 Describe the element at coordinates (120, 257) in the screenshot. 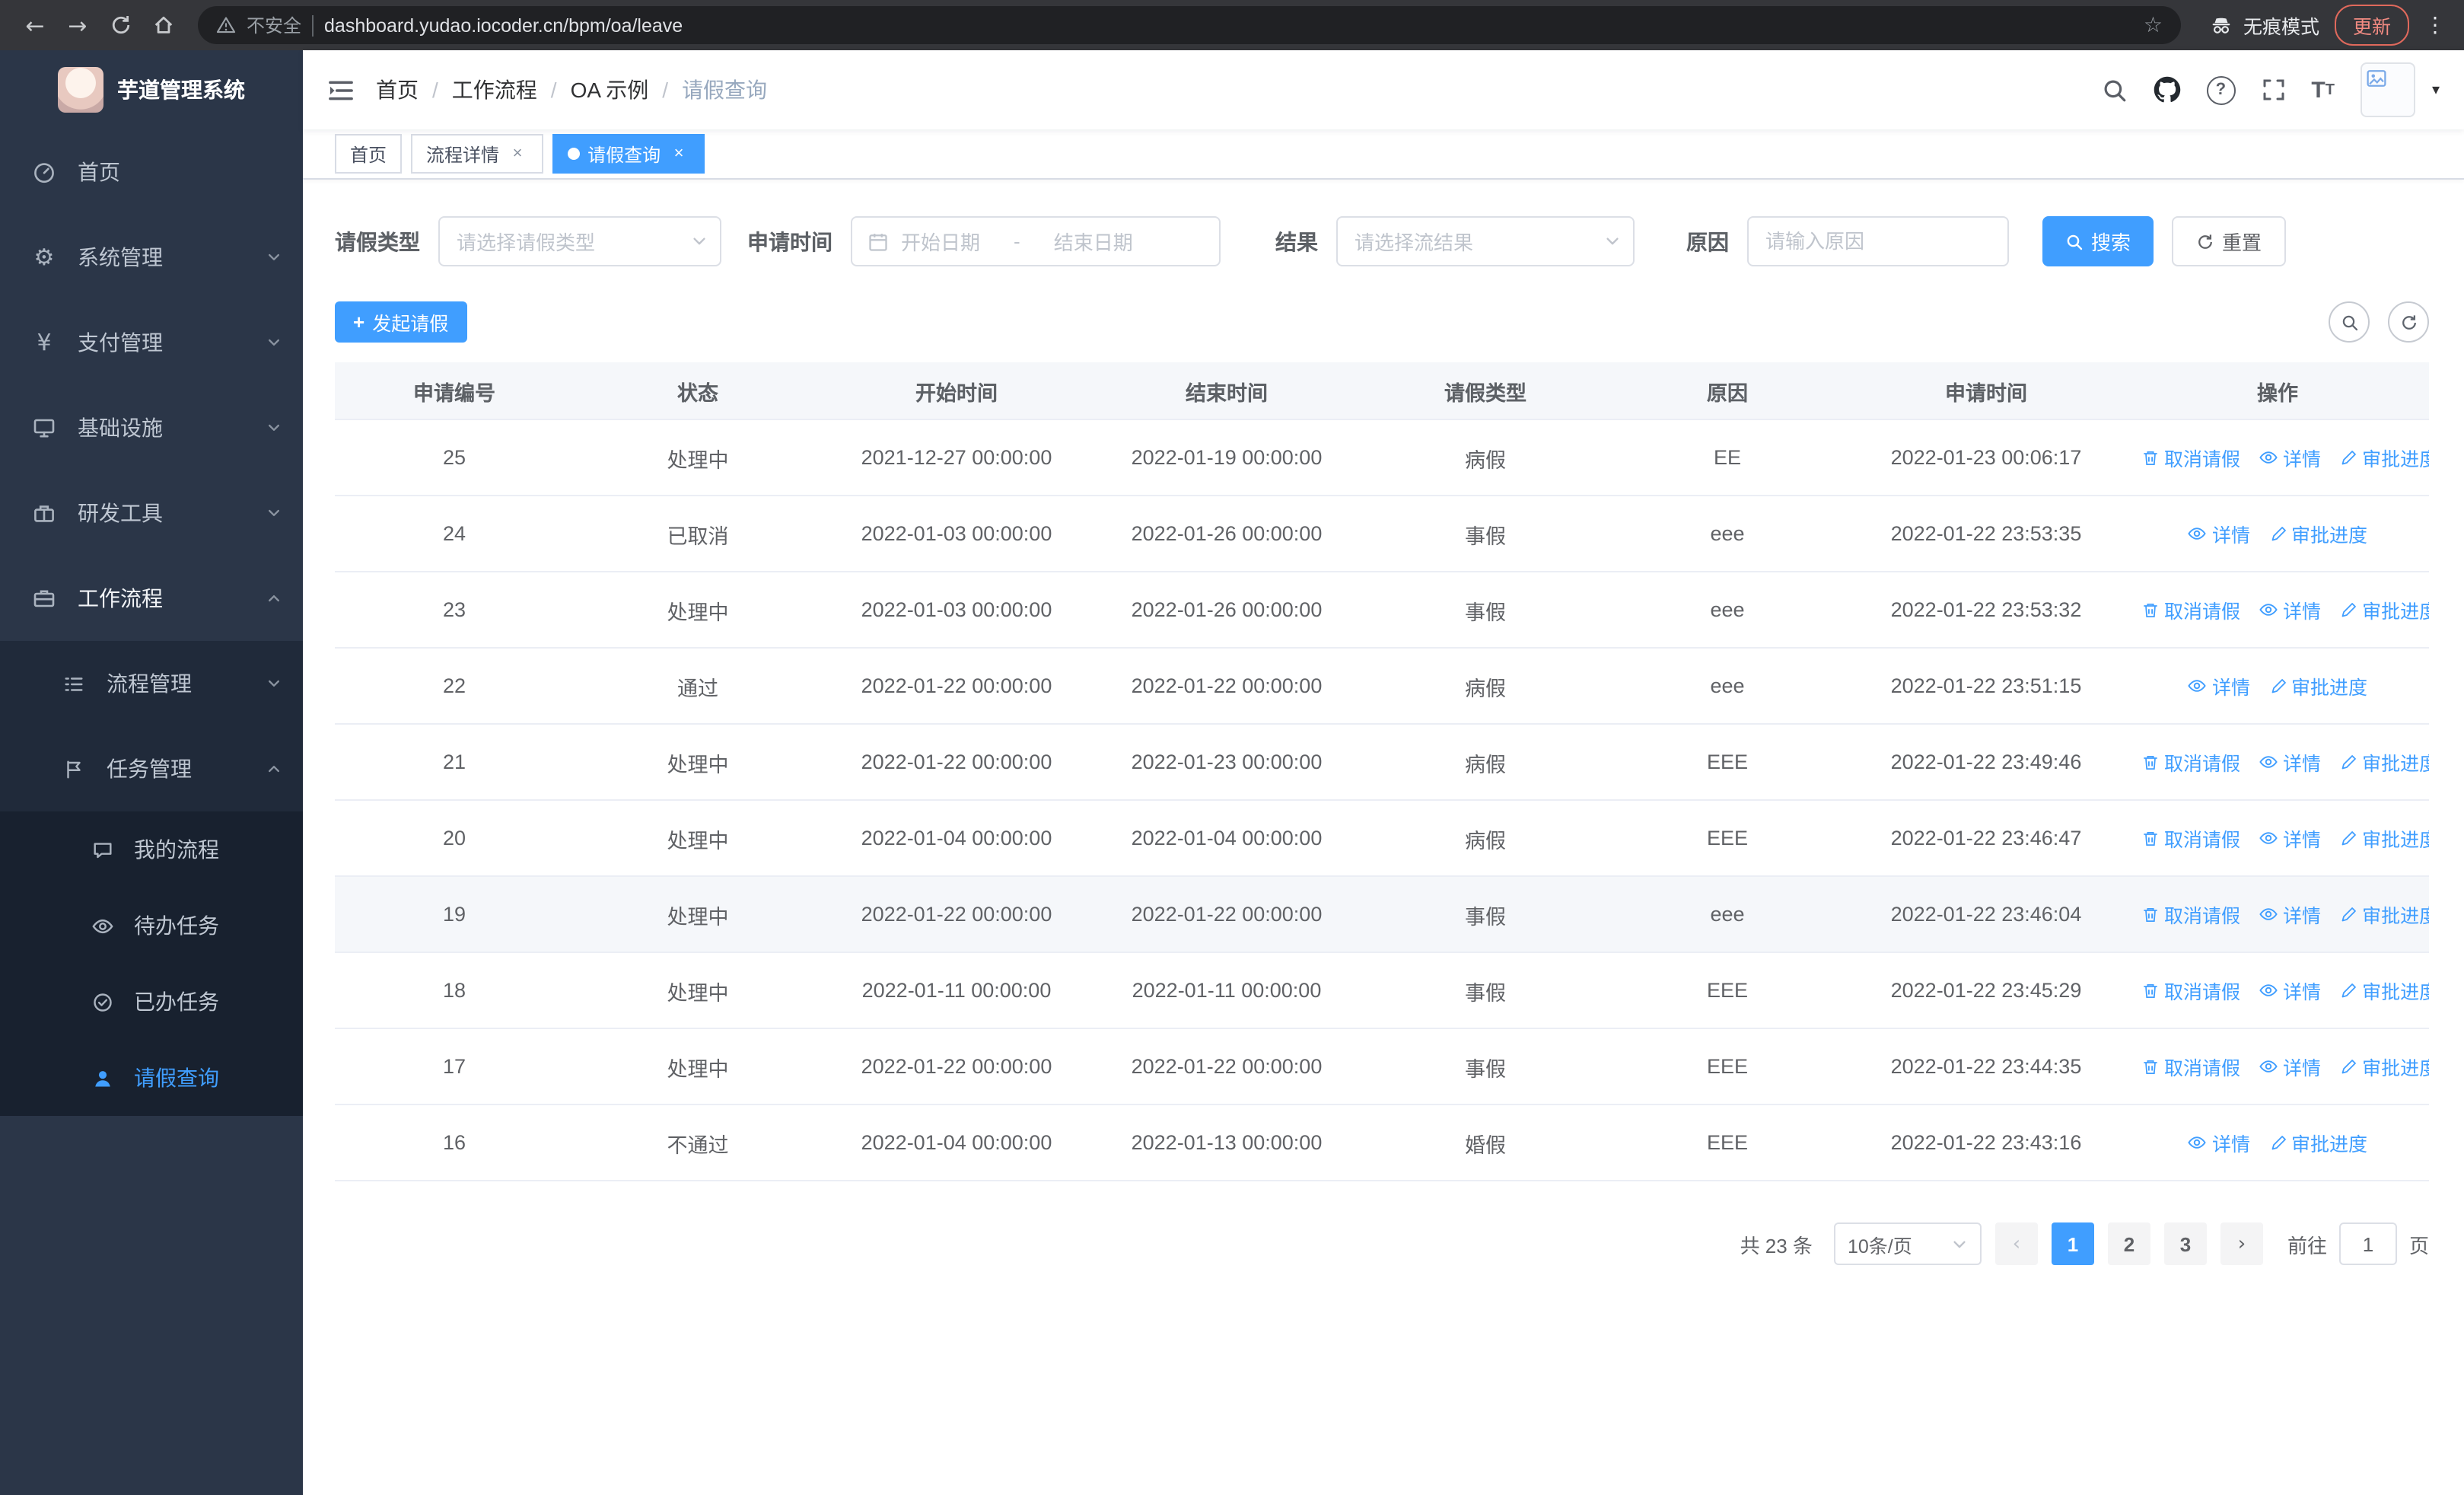

I see `sidebar-item-label: 系统管理` at that location.